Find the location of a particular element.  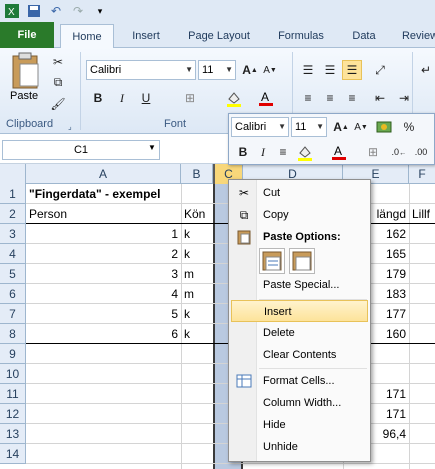

align-right-icon: ≡ is located at coordinates (352, 98).